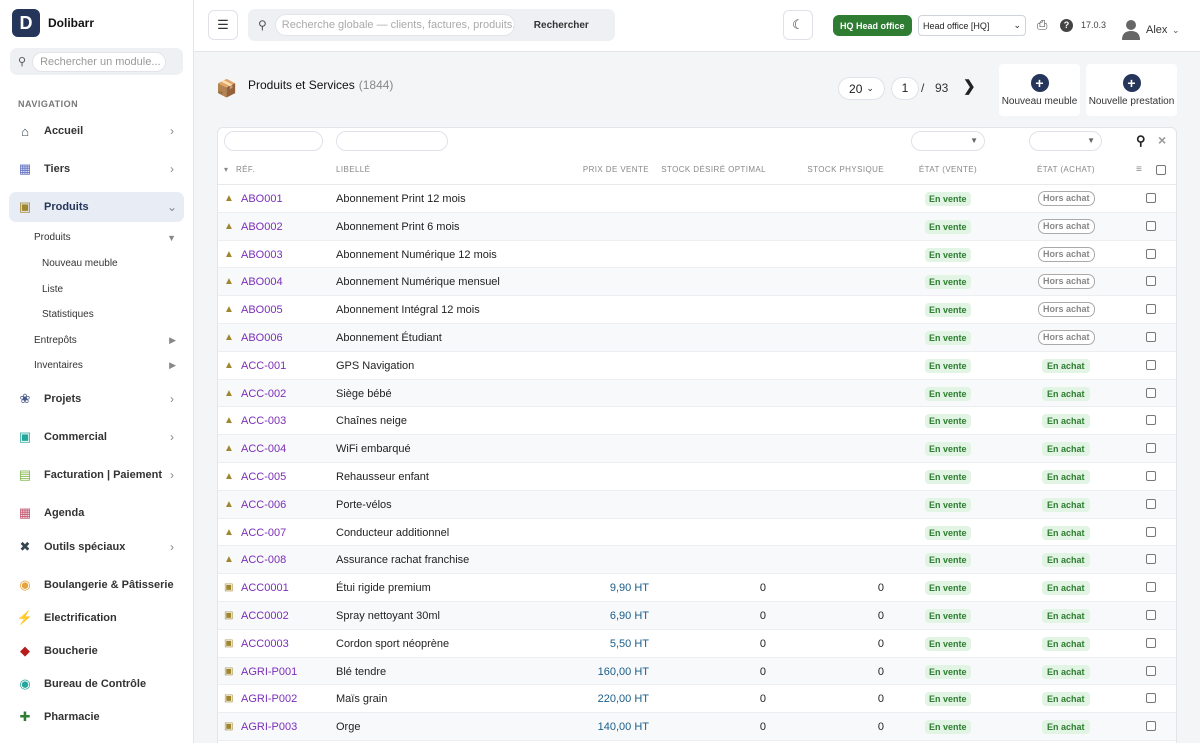 The image size is (1200, 743). What do you see at coordinates (265, 644) in the screenshot?
I see `product-ref-link: ACC0003` at bounding box center [265, 644].